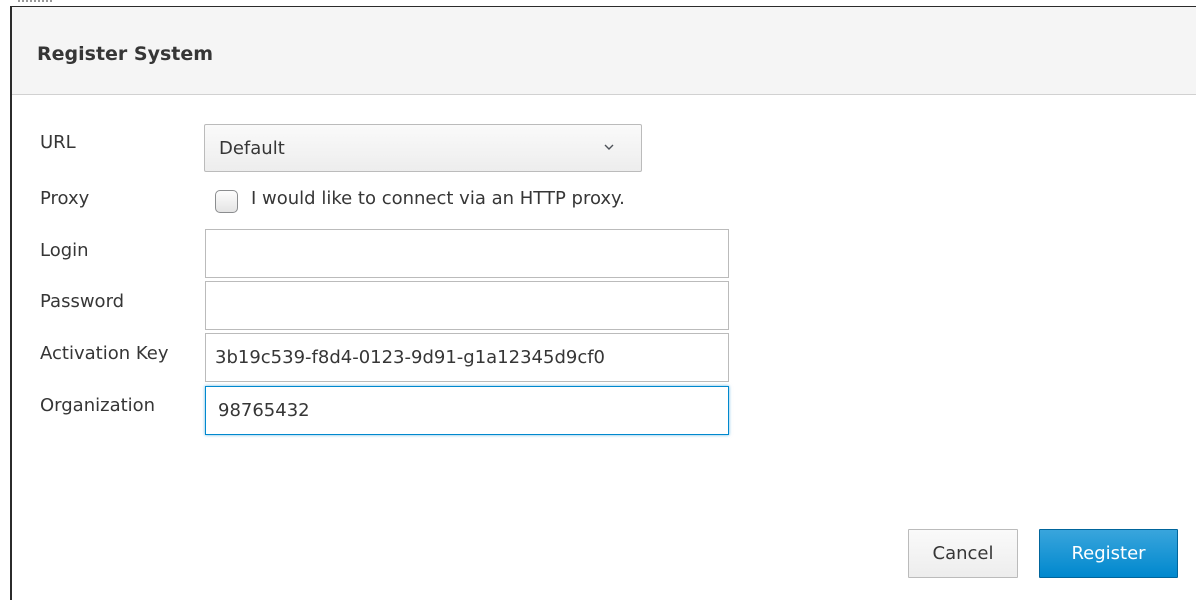 The image size is (1196, 600). Describe the element at coordinates (467, 305) in the screenshot. I see `password-field` at that location.